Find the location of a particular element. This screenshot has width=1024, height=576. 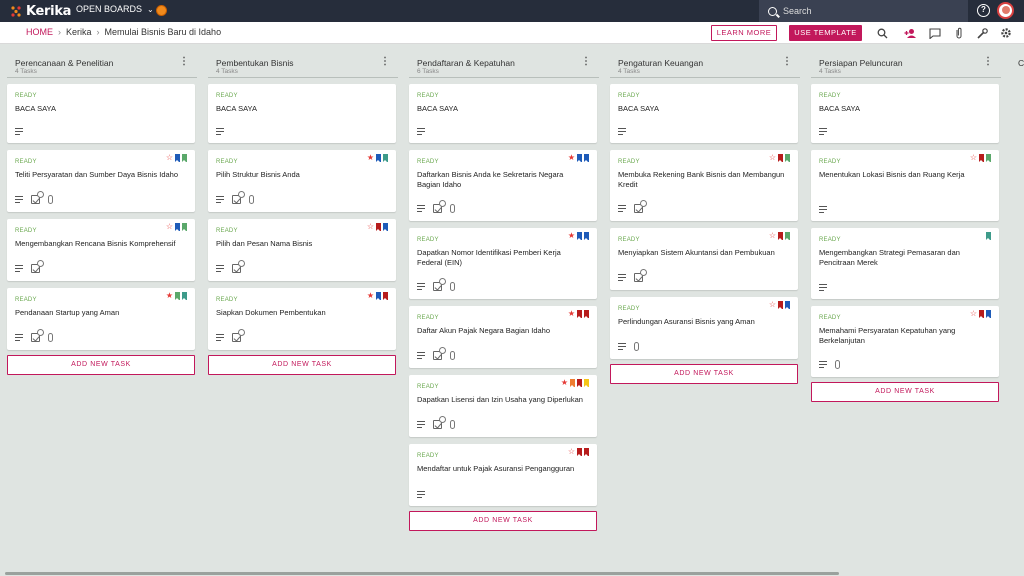

tools-icon is located at coordinates (982, 33).